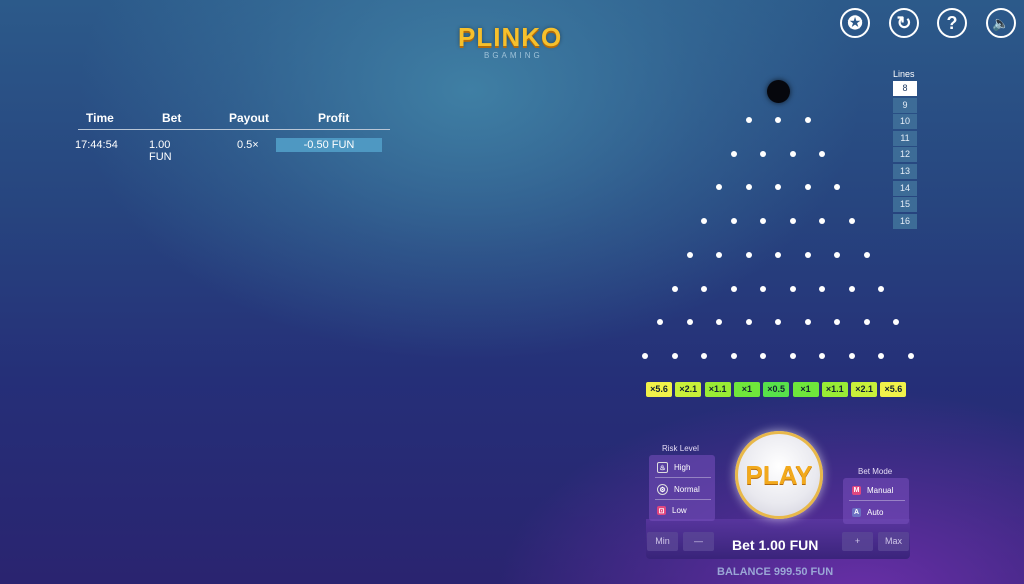  What do you see at coordinates (662, 541) in the screenshot?
I see `min-bet-button: Min` at bounding box center [662, 541].